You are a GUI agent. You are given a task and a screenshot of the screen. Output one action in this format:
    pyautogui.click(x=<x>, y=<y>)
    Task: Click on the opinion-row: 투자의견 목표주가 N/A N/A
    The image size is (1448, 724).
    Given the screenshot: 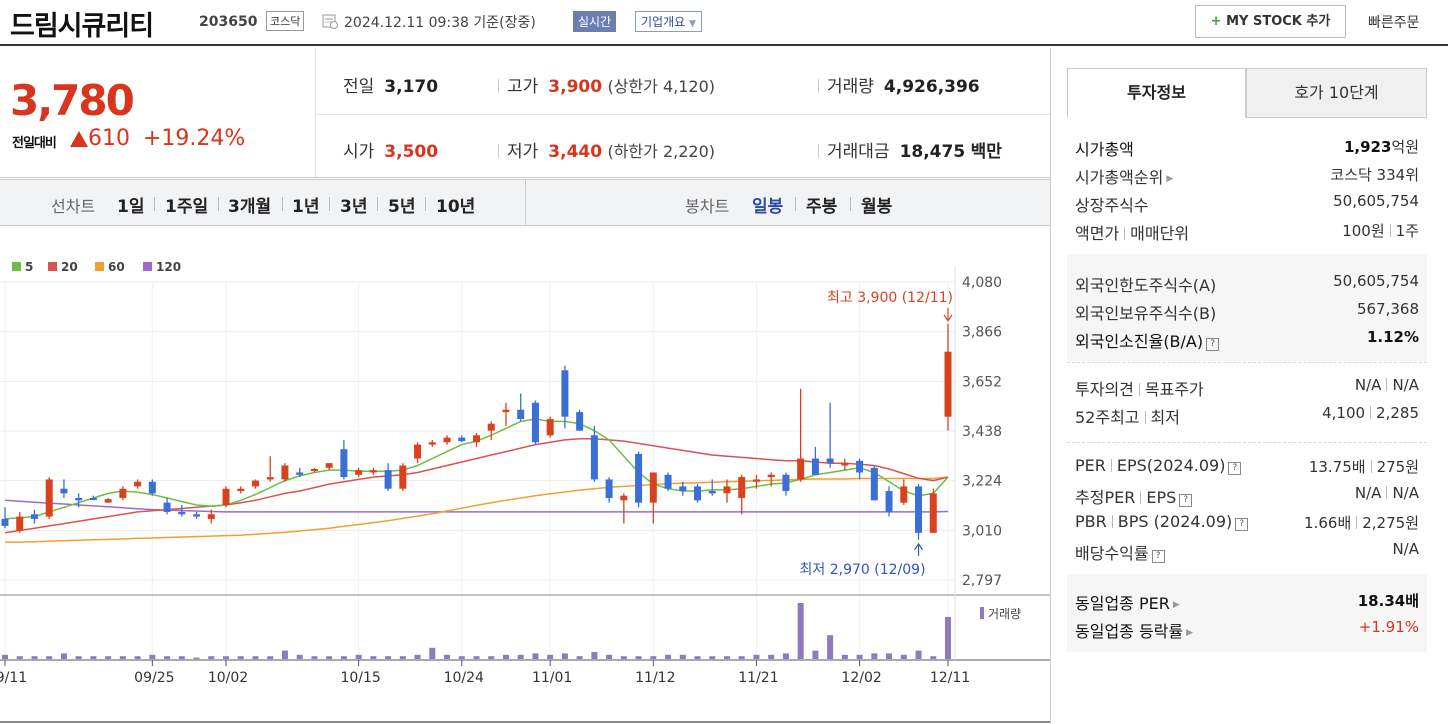 What is the action you would take?
    pyautogui.click(x=1247, y=387)
    